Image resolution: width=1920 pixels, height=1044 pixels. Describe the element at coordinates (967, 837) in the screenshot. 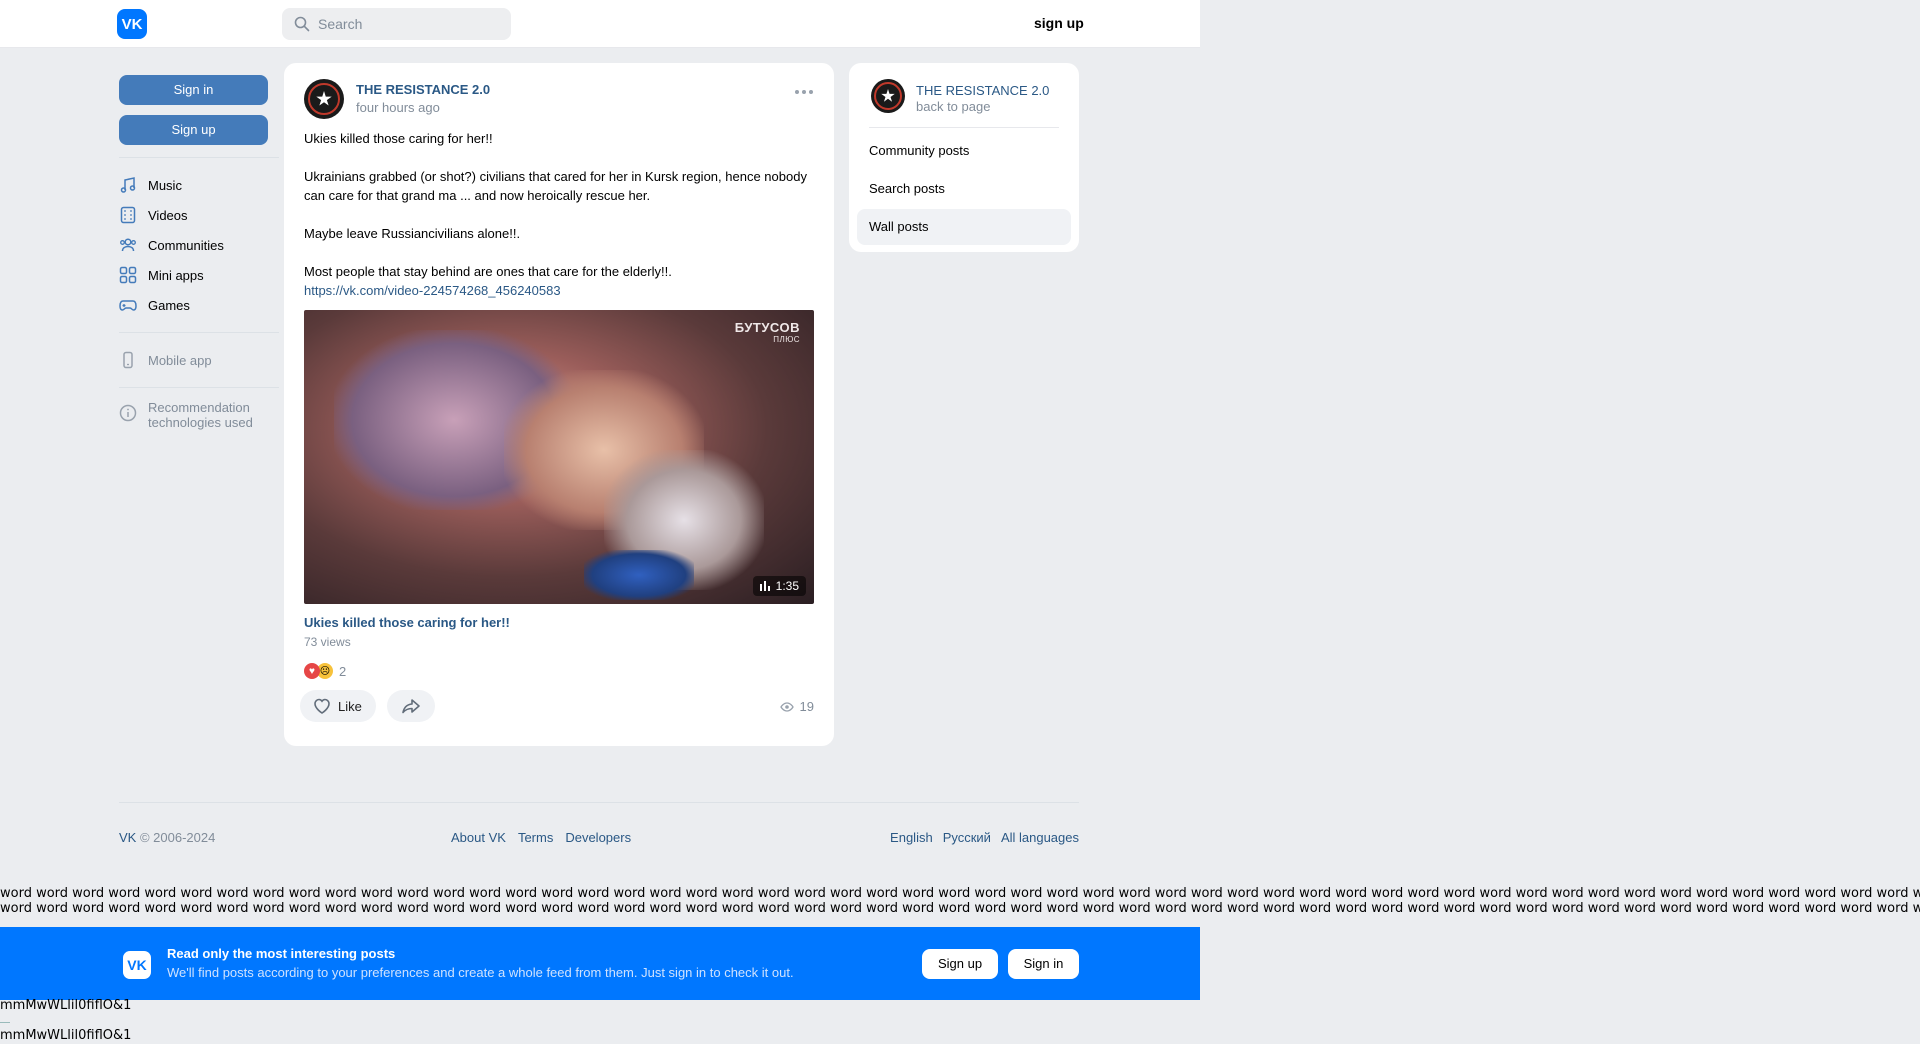

I see `lang-russian-link: Русский` at that location.